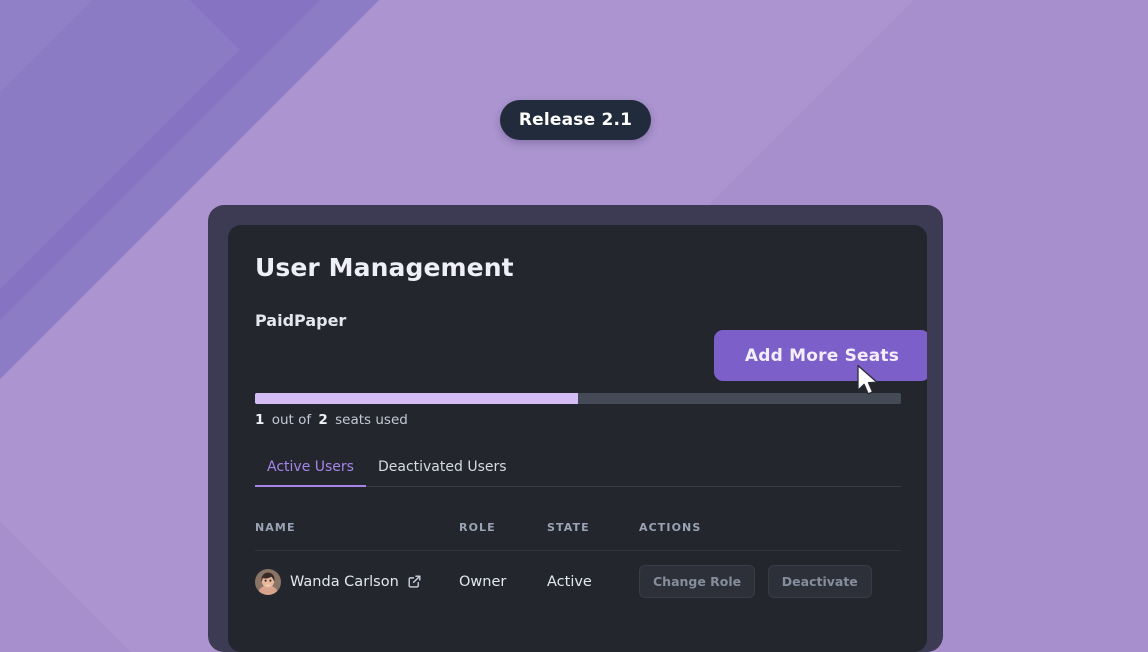 Image resolution: width=1148 pixels, height=652 pixels. What do you see at coordinates (323, 420) in the screenshot?
I see `seats-total-count: 2` at bounding box center [323, 420].